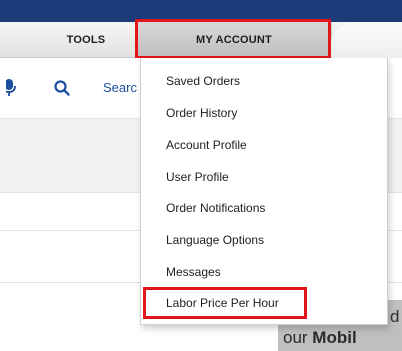 The width and height of the screenshot is (402, 351). I want to click on menu-item-messages: Messages, so click(193, 272).